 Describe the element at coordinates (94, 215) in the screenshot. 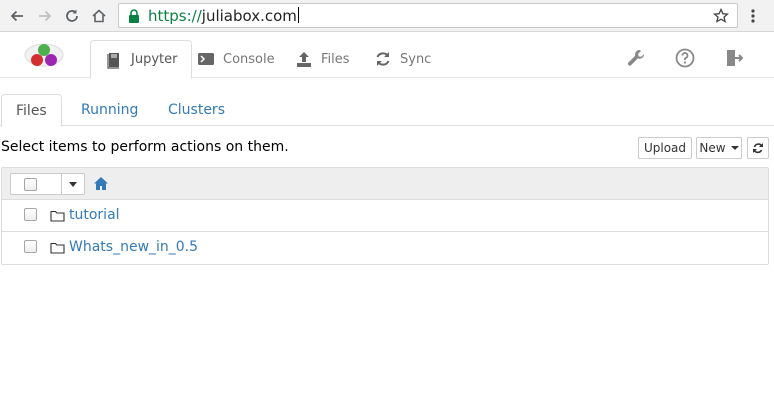

I see `item-name-link: tutorial` at that location.